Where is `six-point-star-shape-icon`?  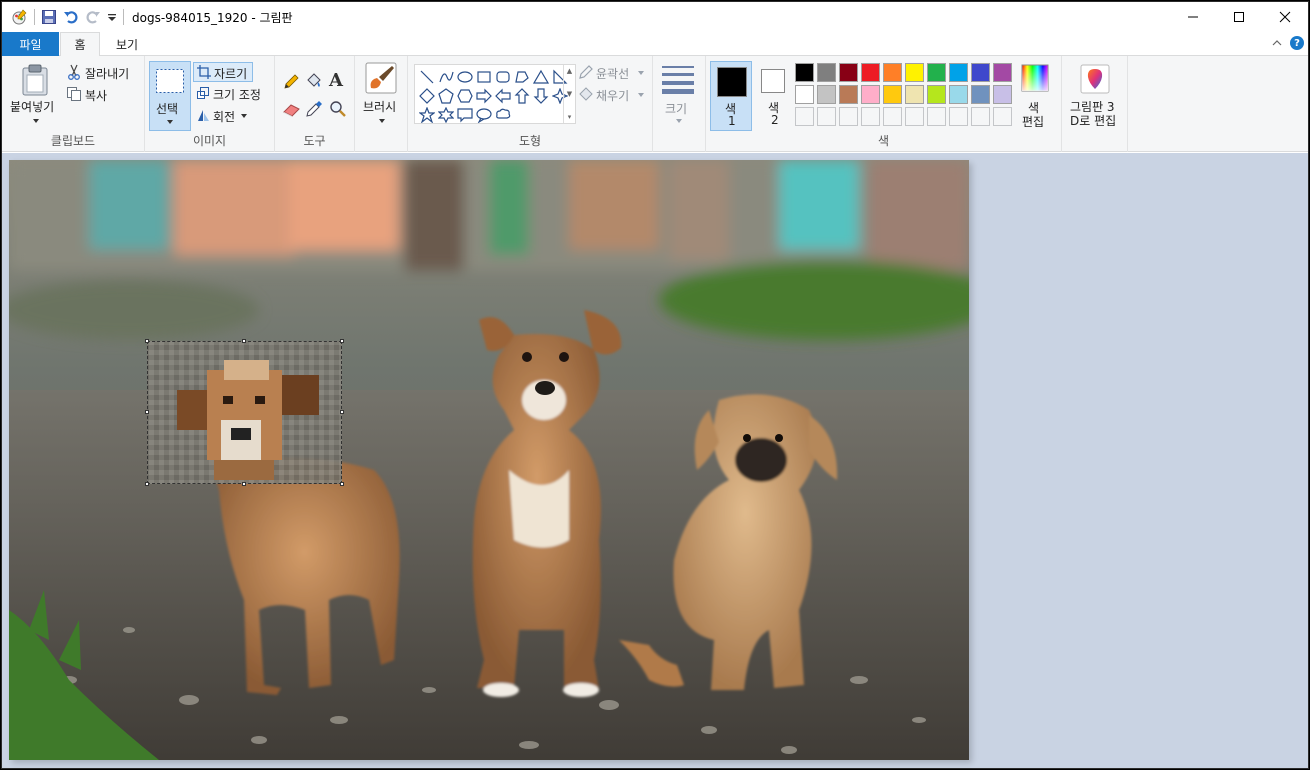
six-point-star-shape-icon is located at coordinates (445, 114).